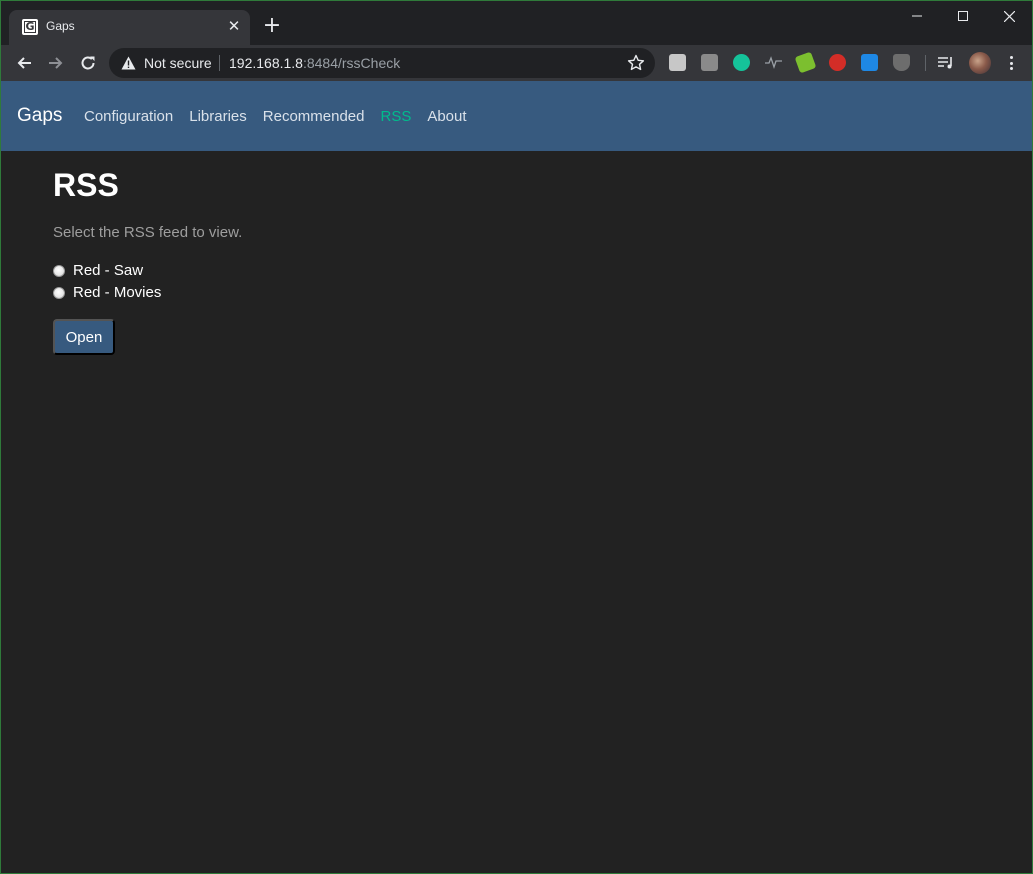 Image resolution: width=1033 pixels, height=874 pixels. Describe the element at coordinates (314, 116) in the screenshot. I see `nav-link-recommended: Recommended` at that location.